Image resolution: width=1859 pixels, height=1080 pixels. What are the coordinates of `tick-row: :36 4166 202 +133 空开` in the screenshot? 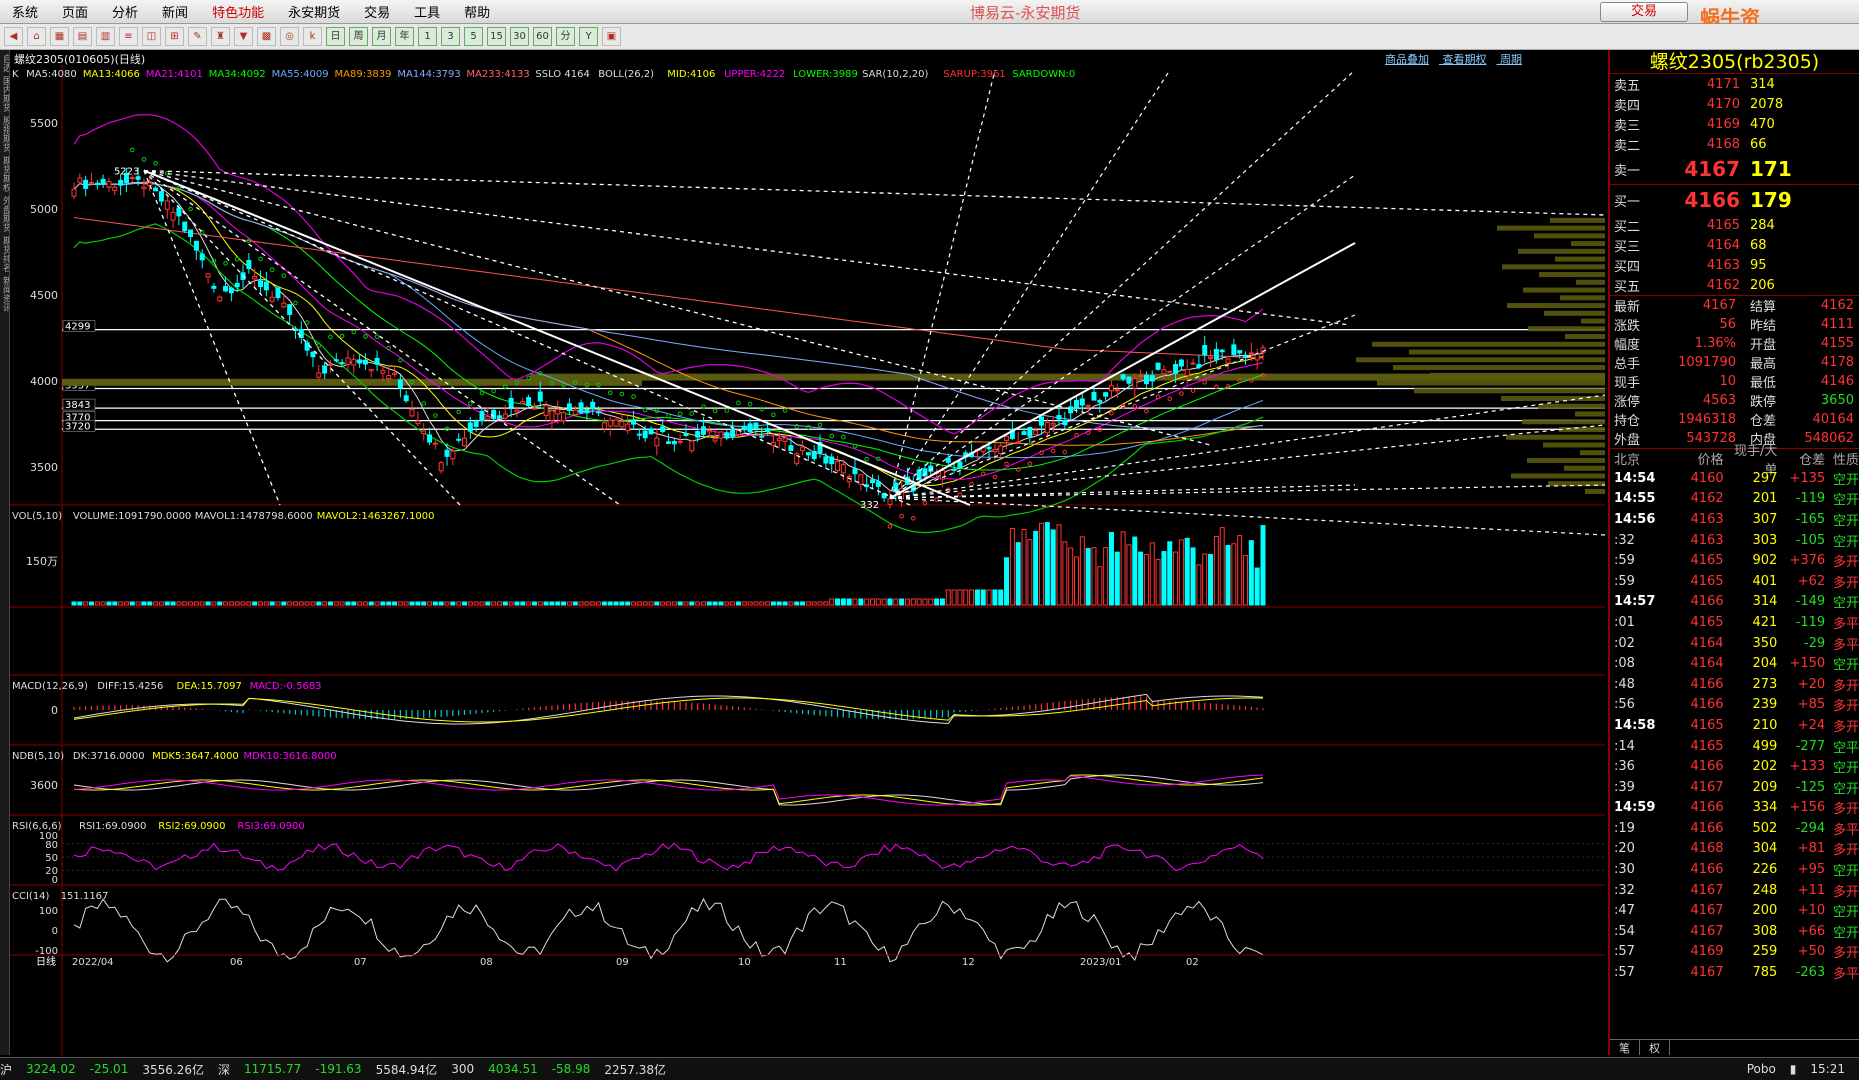 It's located at (1734, 766).